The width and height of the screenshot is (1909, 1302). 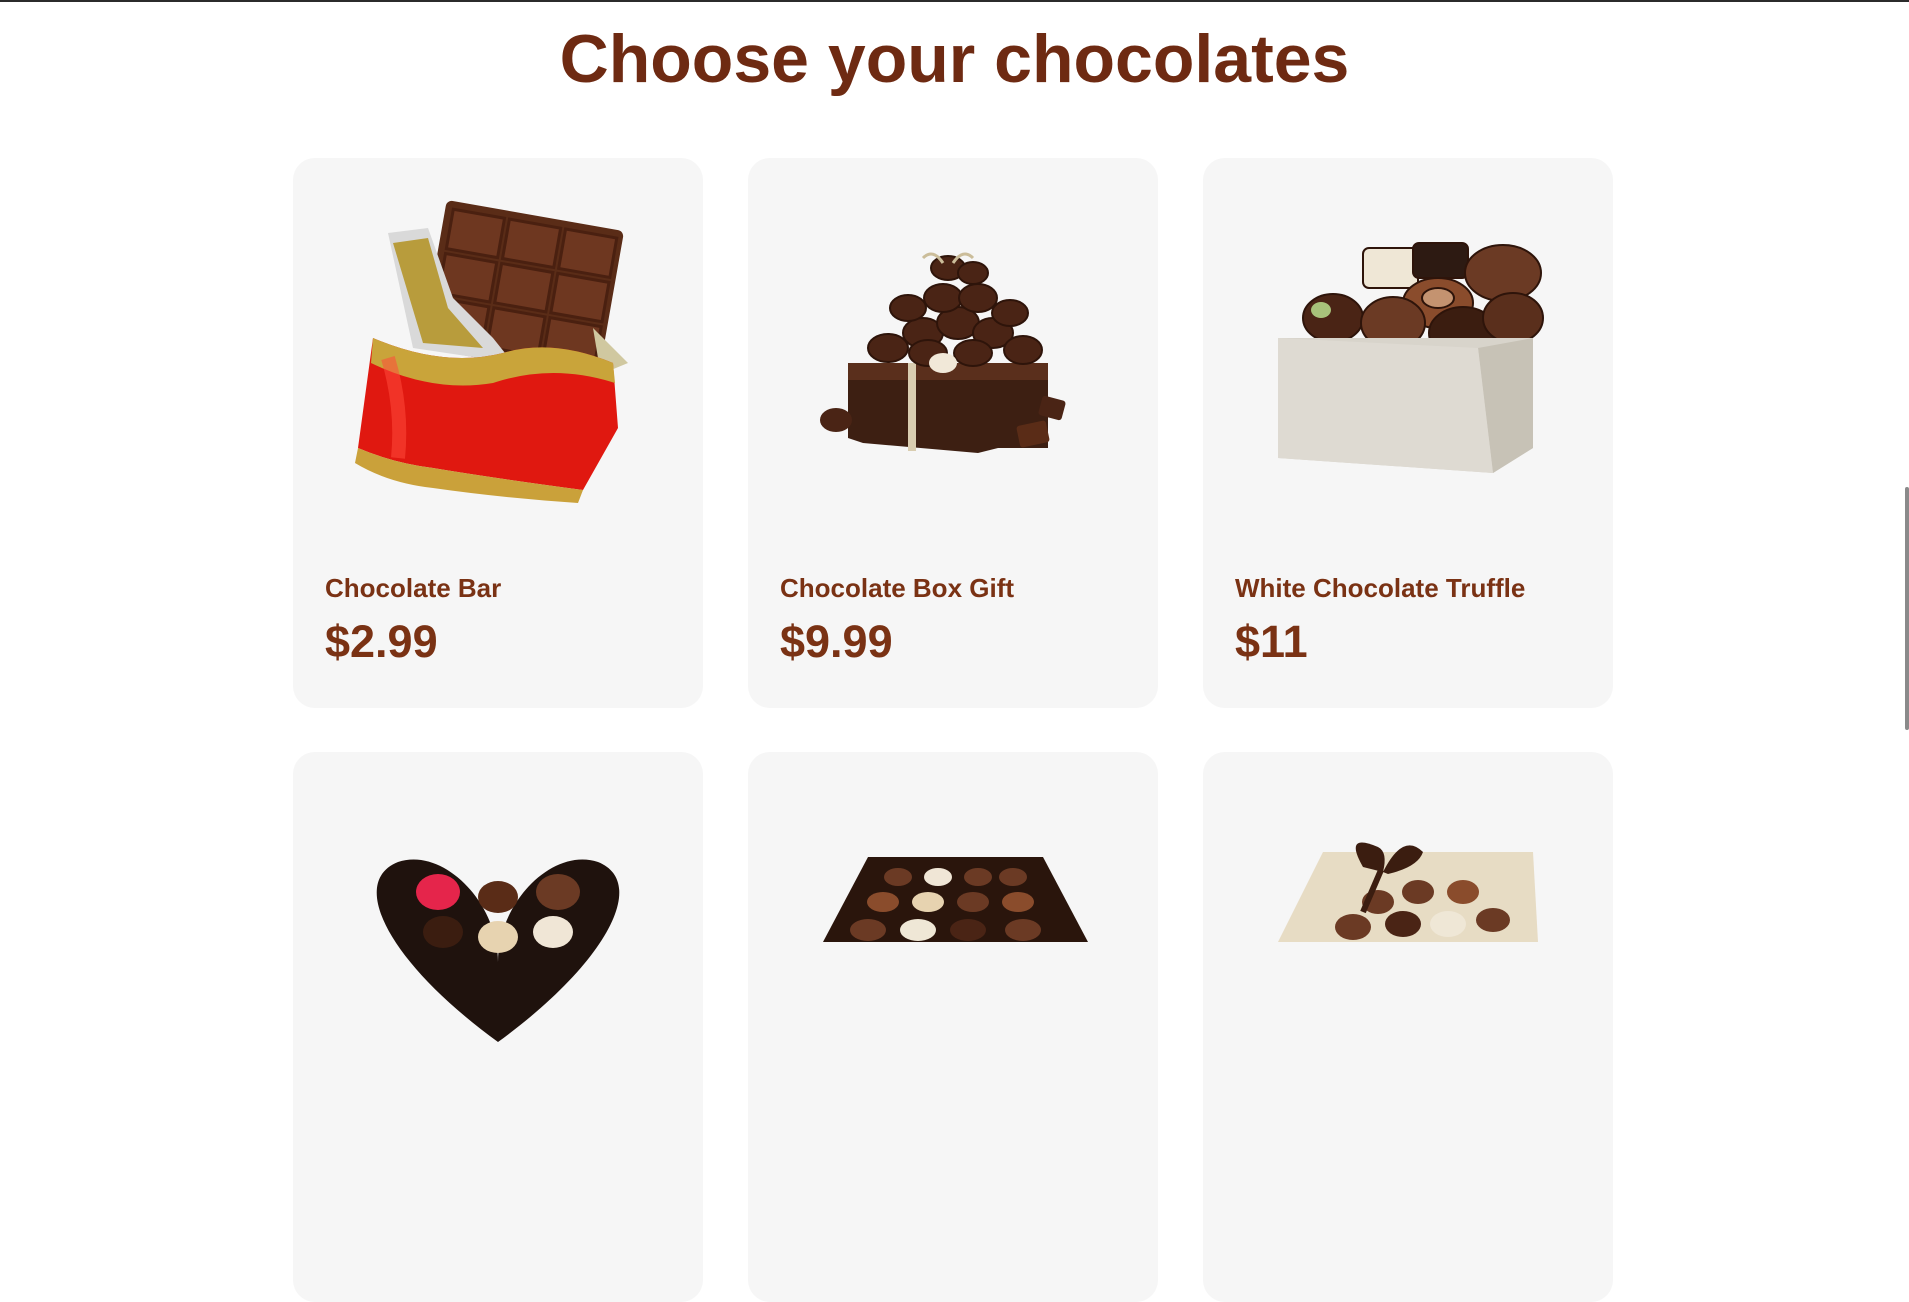 What do you see at coordinates (381, 641) in the screenshot?
I see `product-price: $2.99` at bounding box center [381, 641].